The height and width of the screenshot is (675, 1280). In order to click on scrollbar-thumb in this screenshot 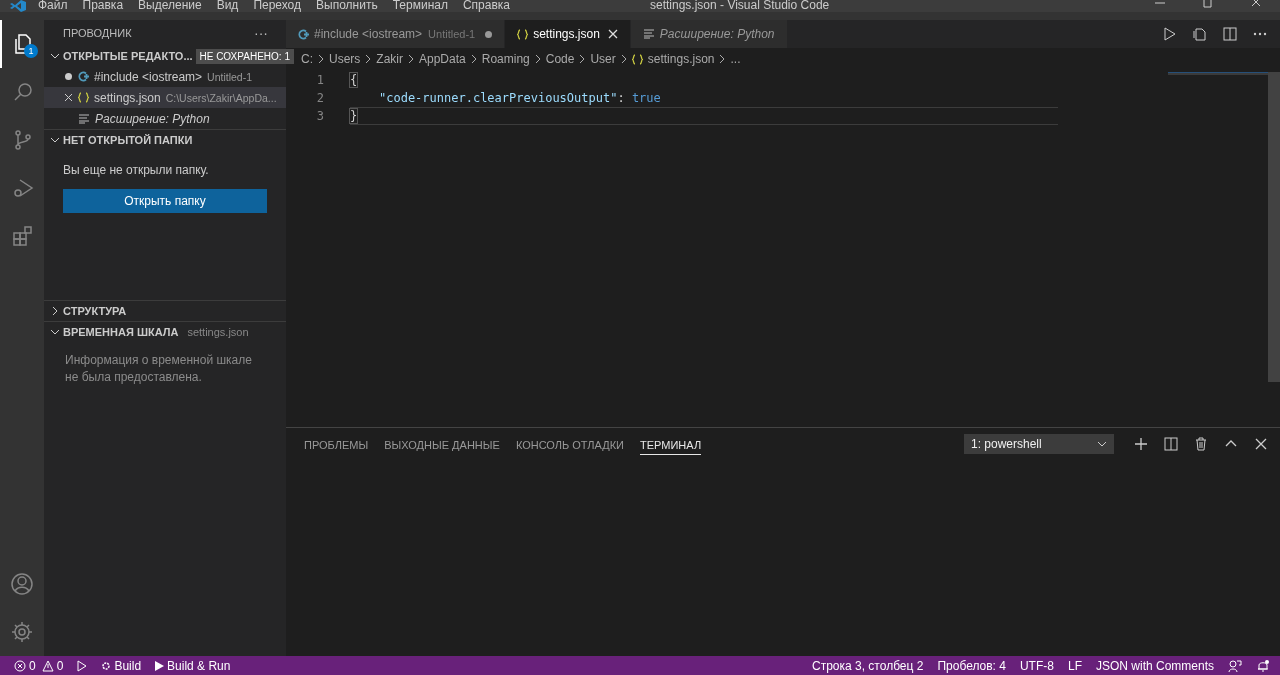, I will do `click(1274, 227)`.